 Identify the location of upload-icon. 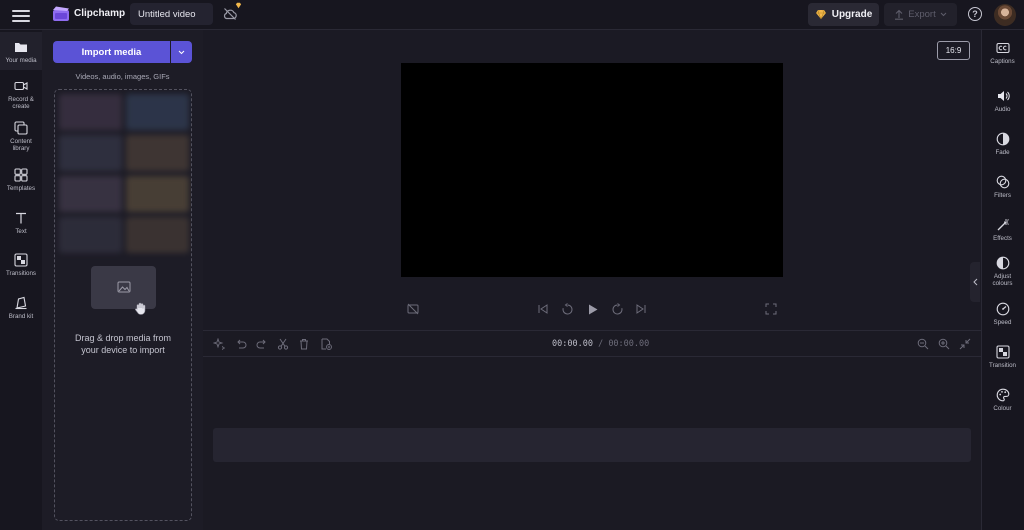
(899, 14).